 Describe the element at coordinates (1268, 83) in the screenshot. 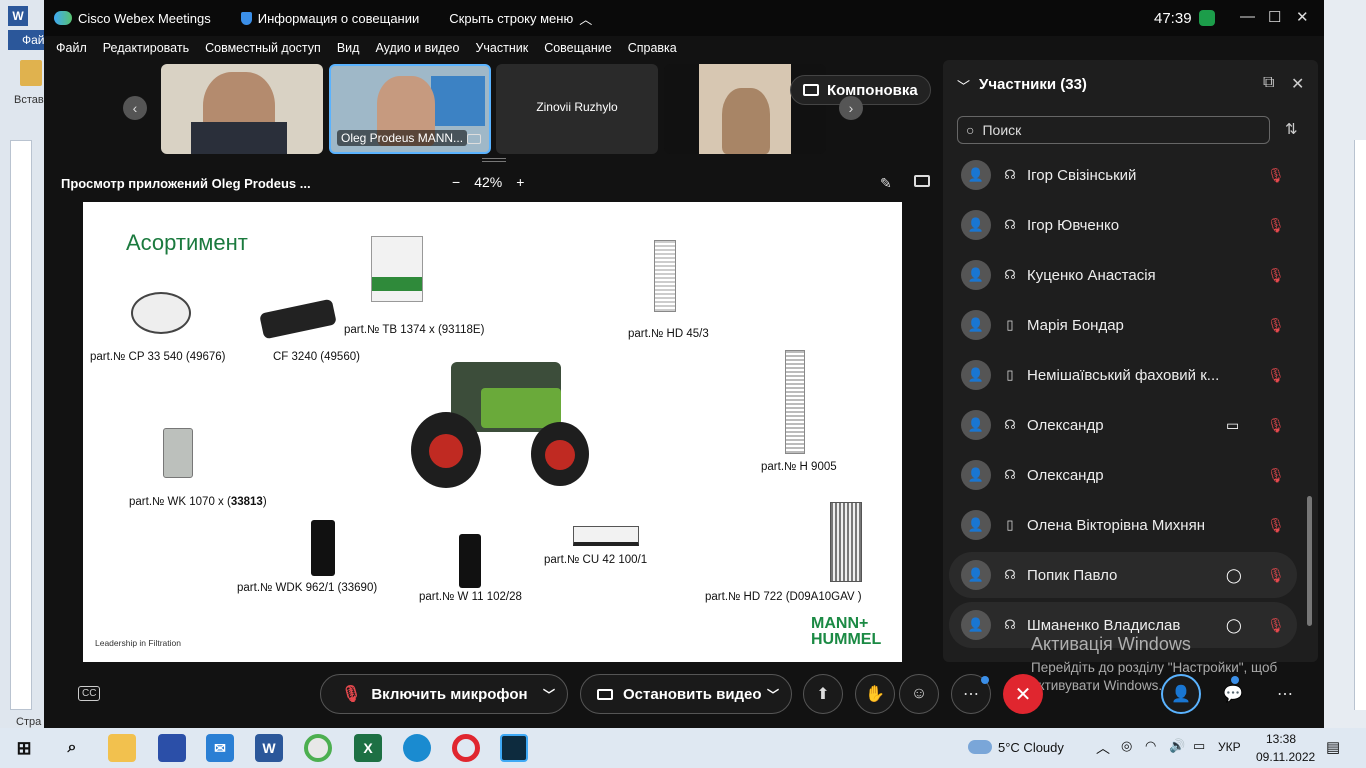

I see `popout-icon: ⧉` at that location.